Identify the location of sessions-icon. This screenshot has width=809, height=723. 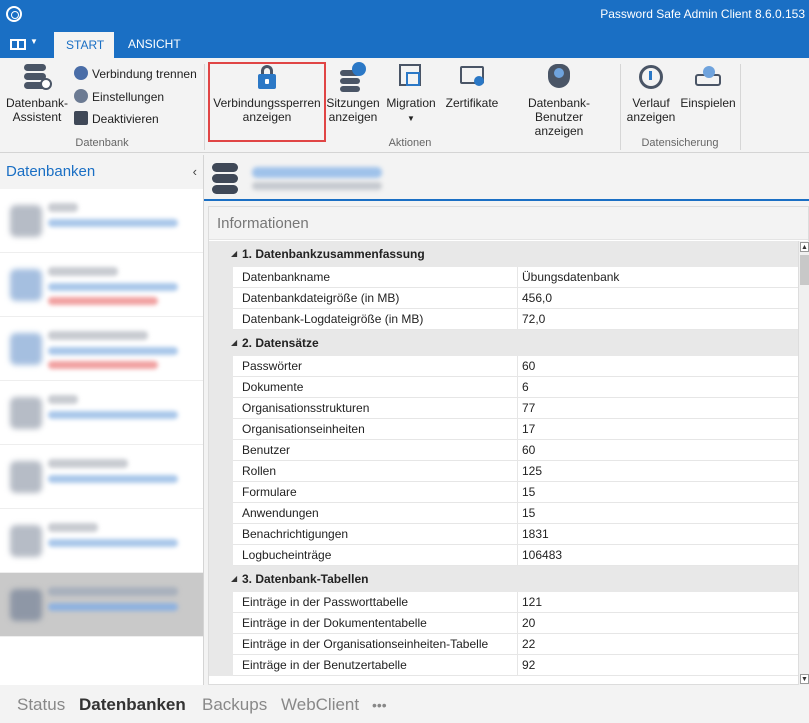
(353, 77).